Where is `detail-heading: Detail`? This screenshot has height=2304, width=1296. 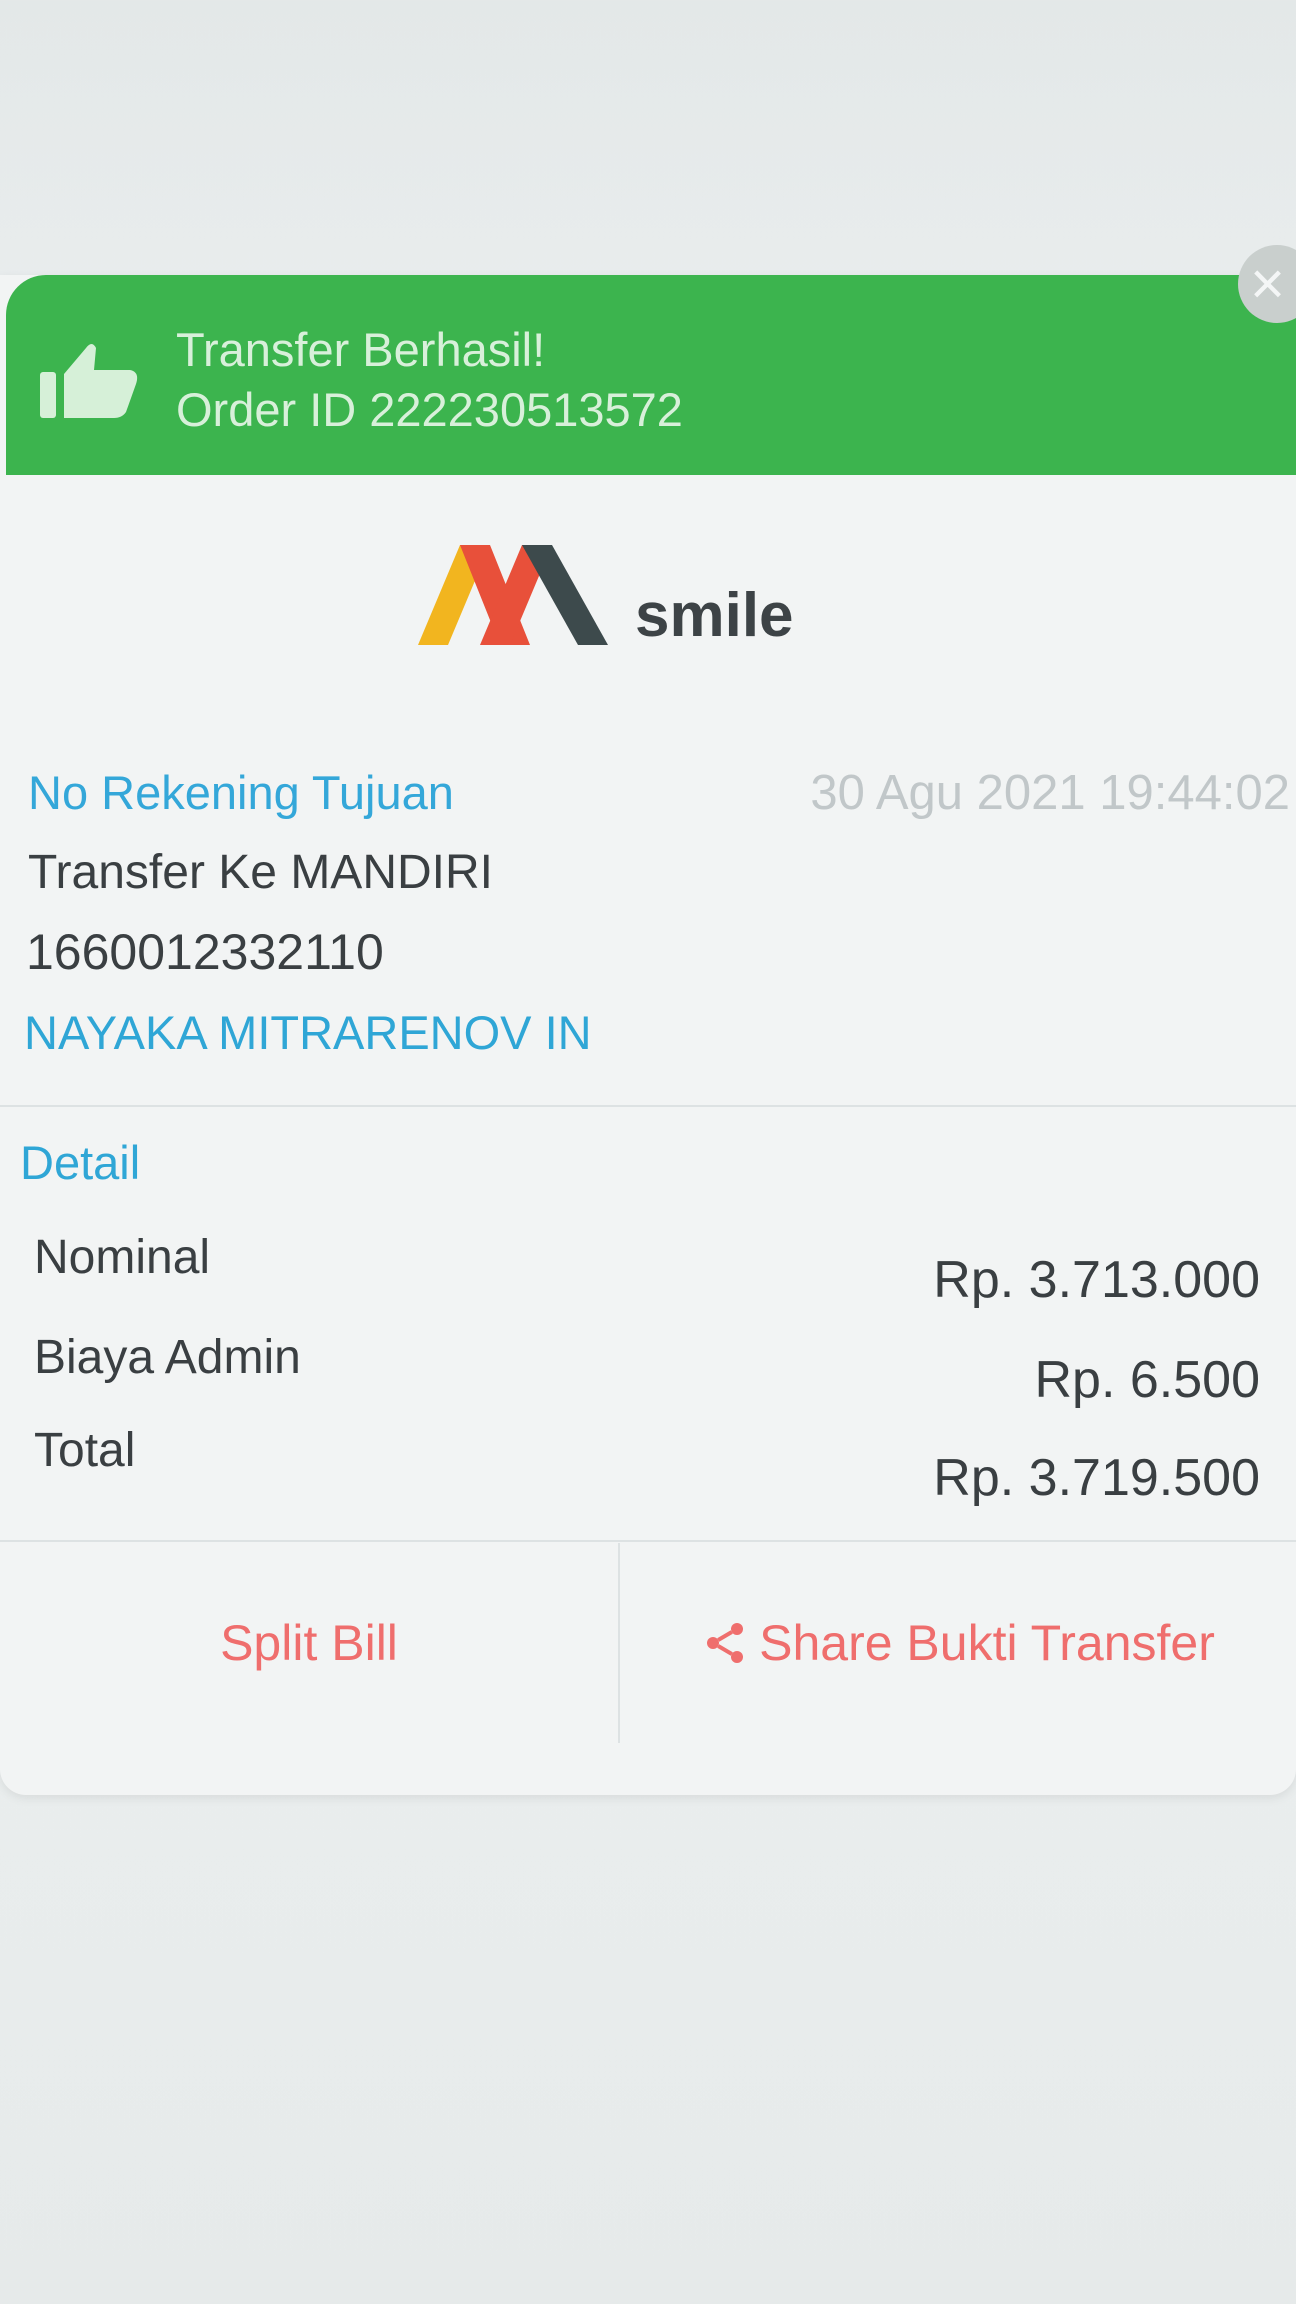 detail-heading: Detail is located at coordinates (80, 1162).